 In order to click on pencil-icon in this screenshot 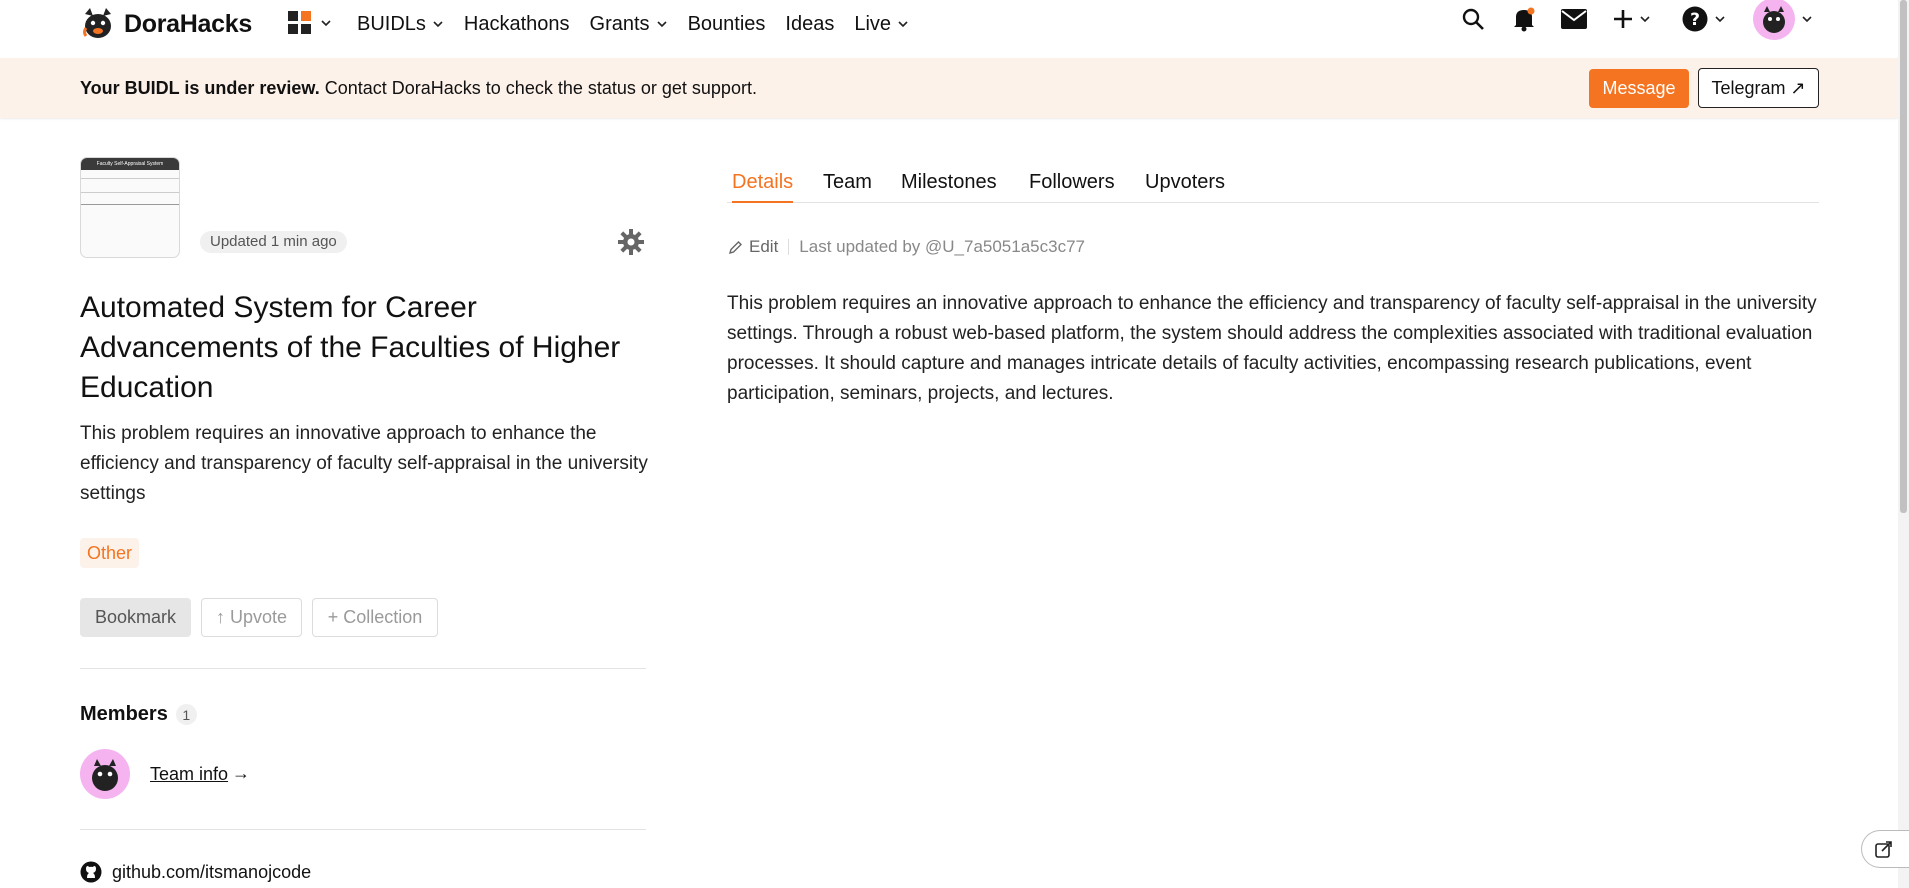, I will do `click(735, 247)`.